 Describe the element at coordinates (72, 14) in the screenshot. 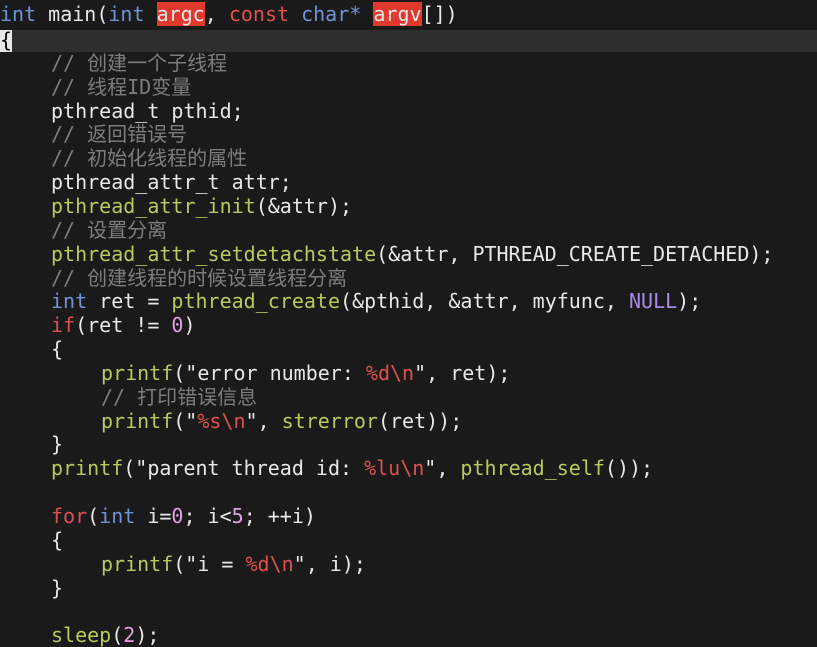

I see `token-func-name: main` at that location.